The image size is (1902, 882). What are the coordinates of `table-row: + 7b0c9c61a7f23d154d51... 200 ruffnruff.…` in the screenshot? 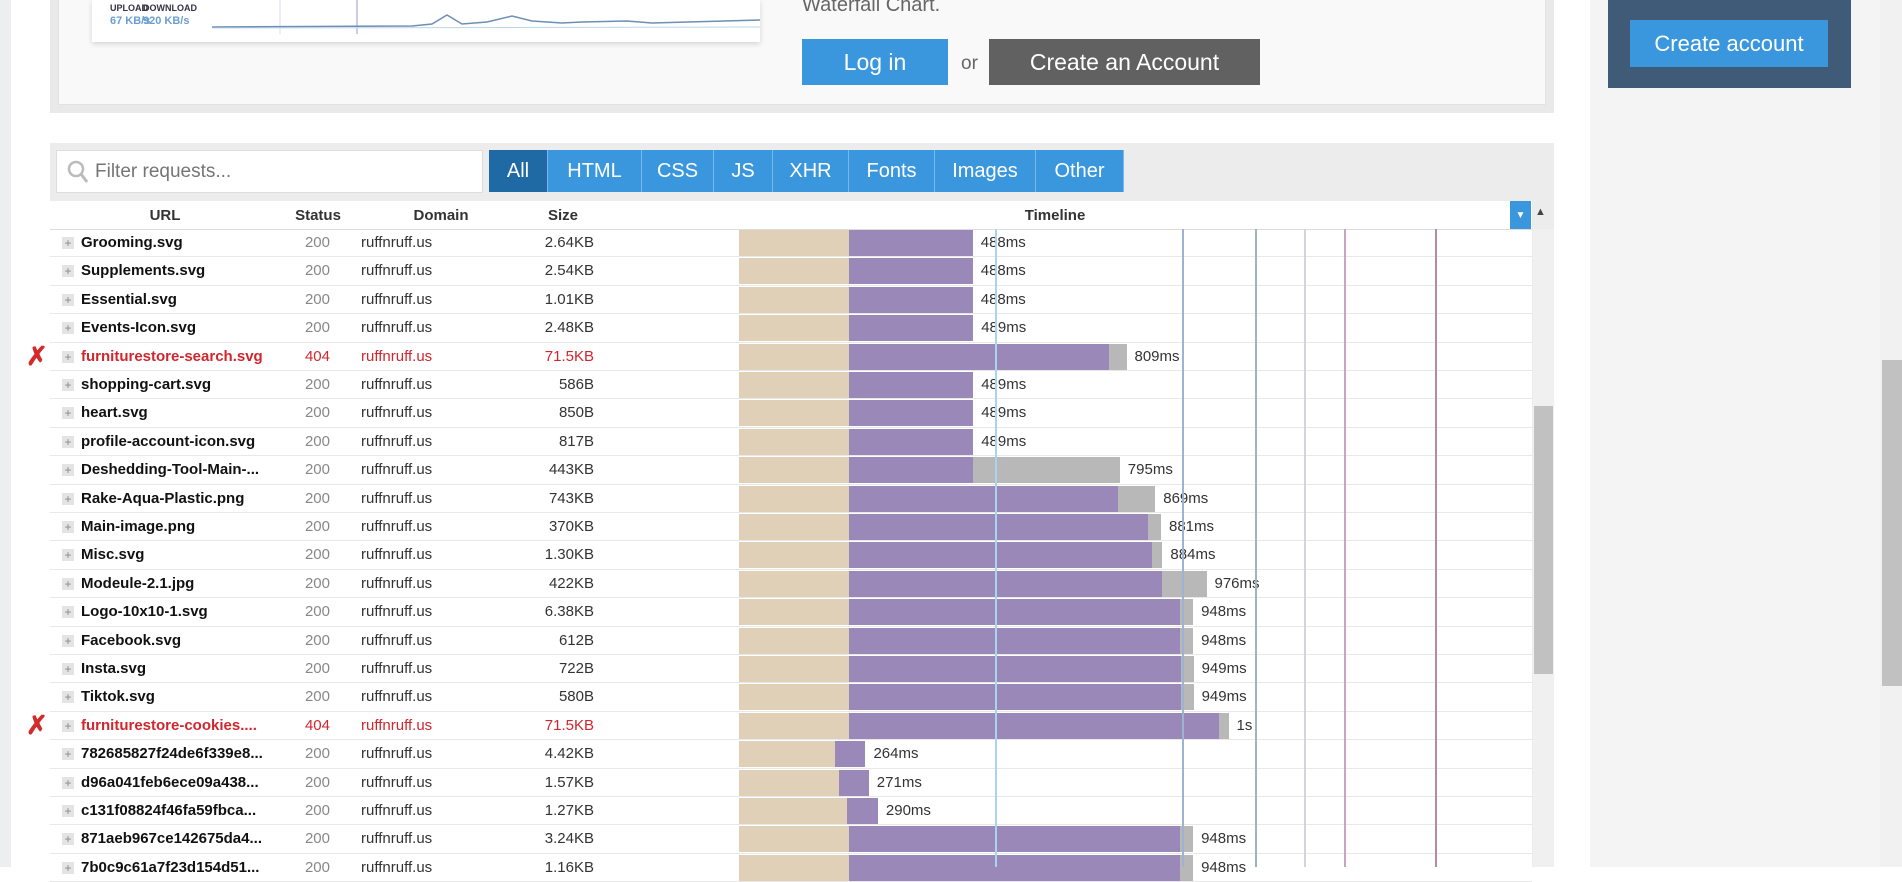 It's located at (791, 868).